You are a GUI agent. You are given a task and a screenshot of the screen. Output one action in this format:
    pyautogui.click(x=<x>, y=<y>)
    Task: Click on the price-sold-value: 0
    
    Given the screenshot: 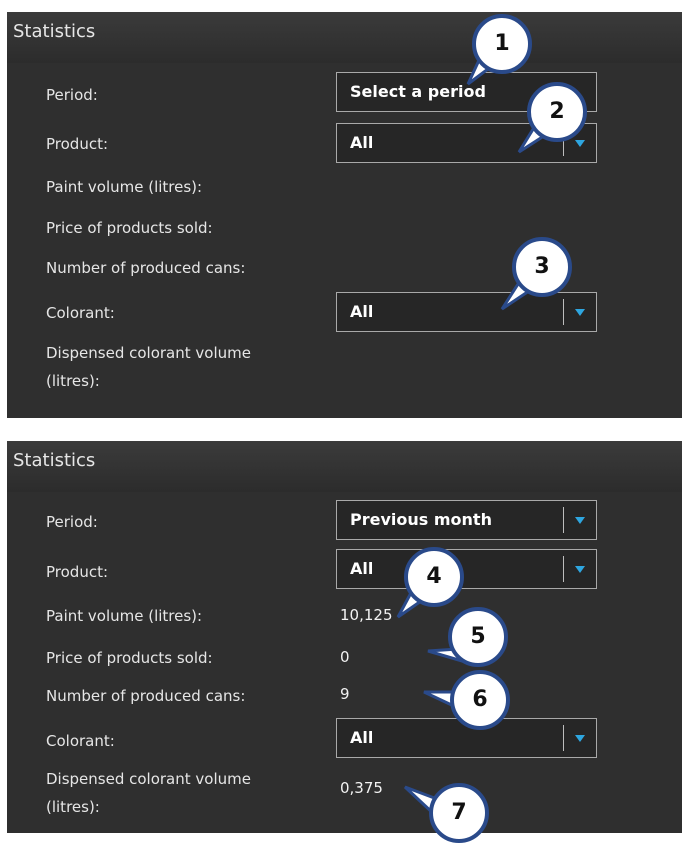 What is the action you would take?
    pyautogui.click(x=345, y=657)
    